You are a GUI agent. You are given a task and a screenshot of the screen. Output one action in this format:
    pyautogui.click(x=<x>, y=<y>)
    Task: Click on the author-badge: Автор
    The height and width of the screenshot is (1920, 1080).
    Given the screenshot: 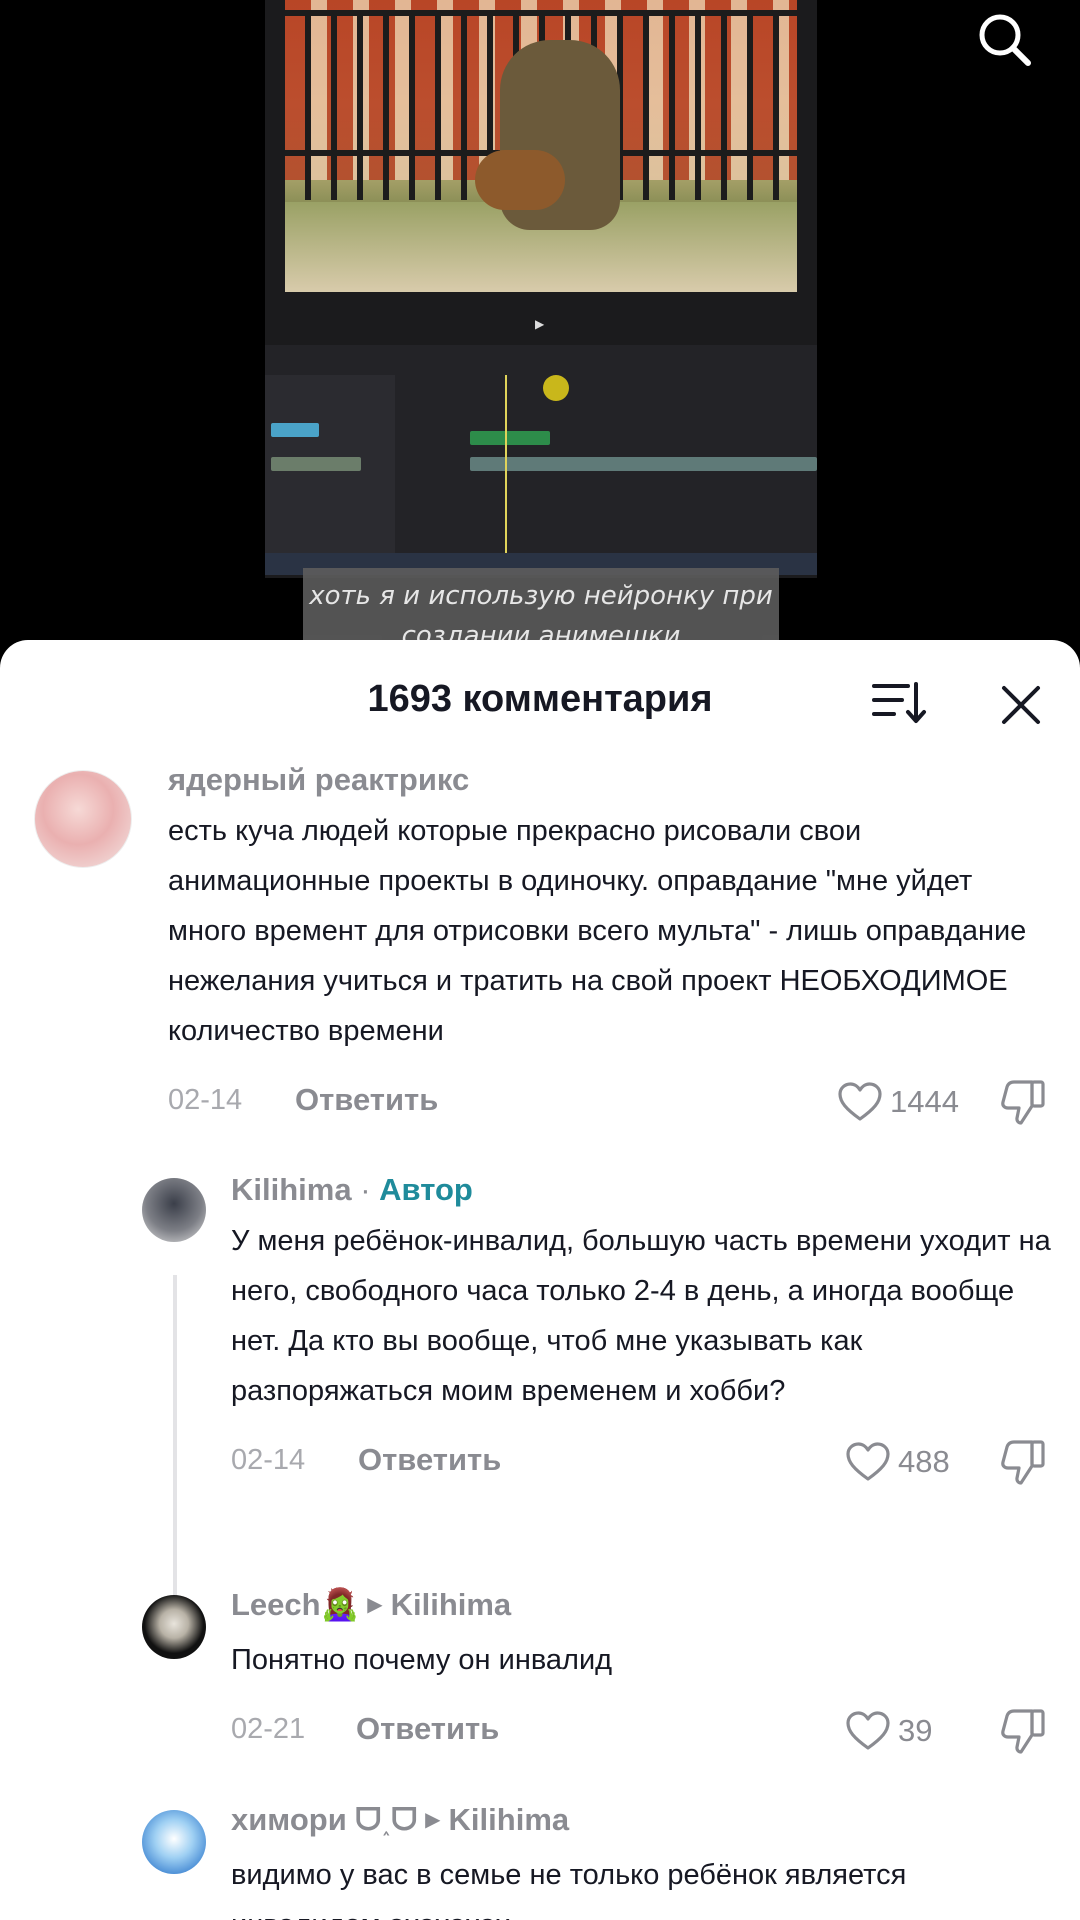 What is the action you would take?
    pyautogui.click(x=426, y=1189)
    